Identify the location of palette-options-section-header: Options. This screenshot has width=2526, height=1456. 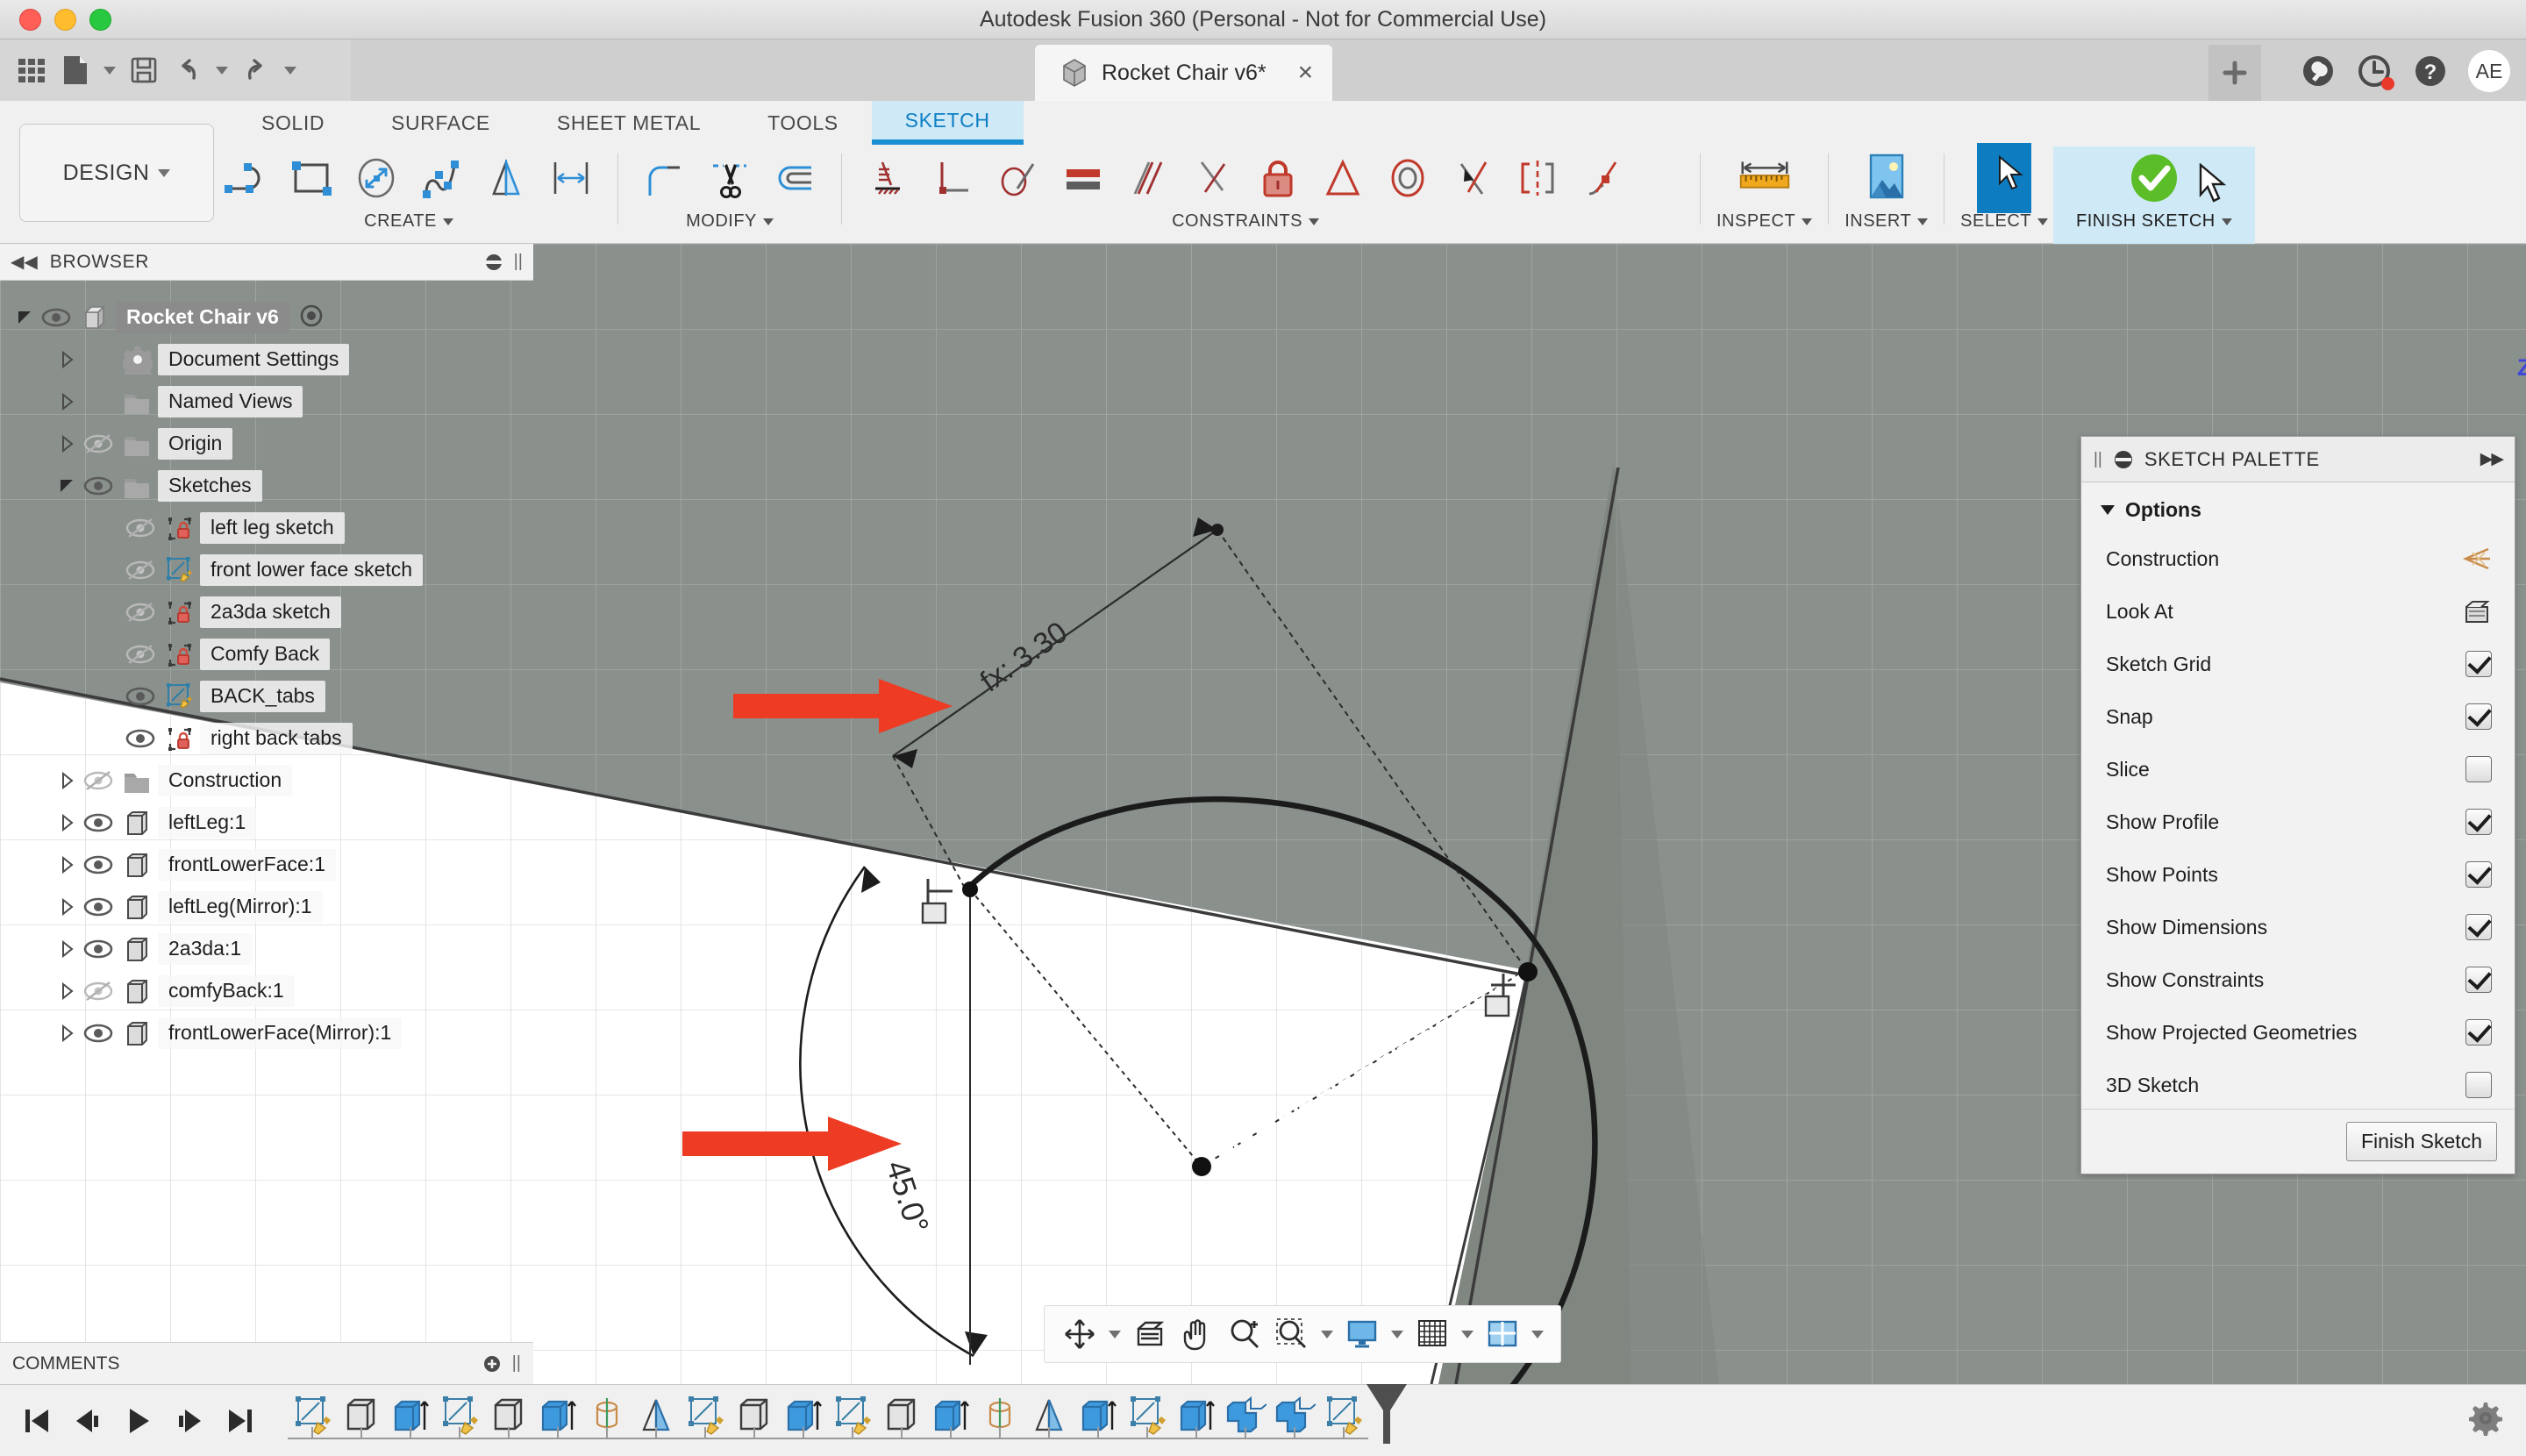
(2298, 507).